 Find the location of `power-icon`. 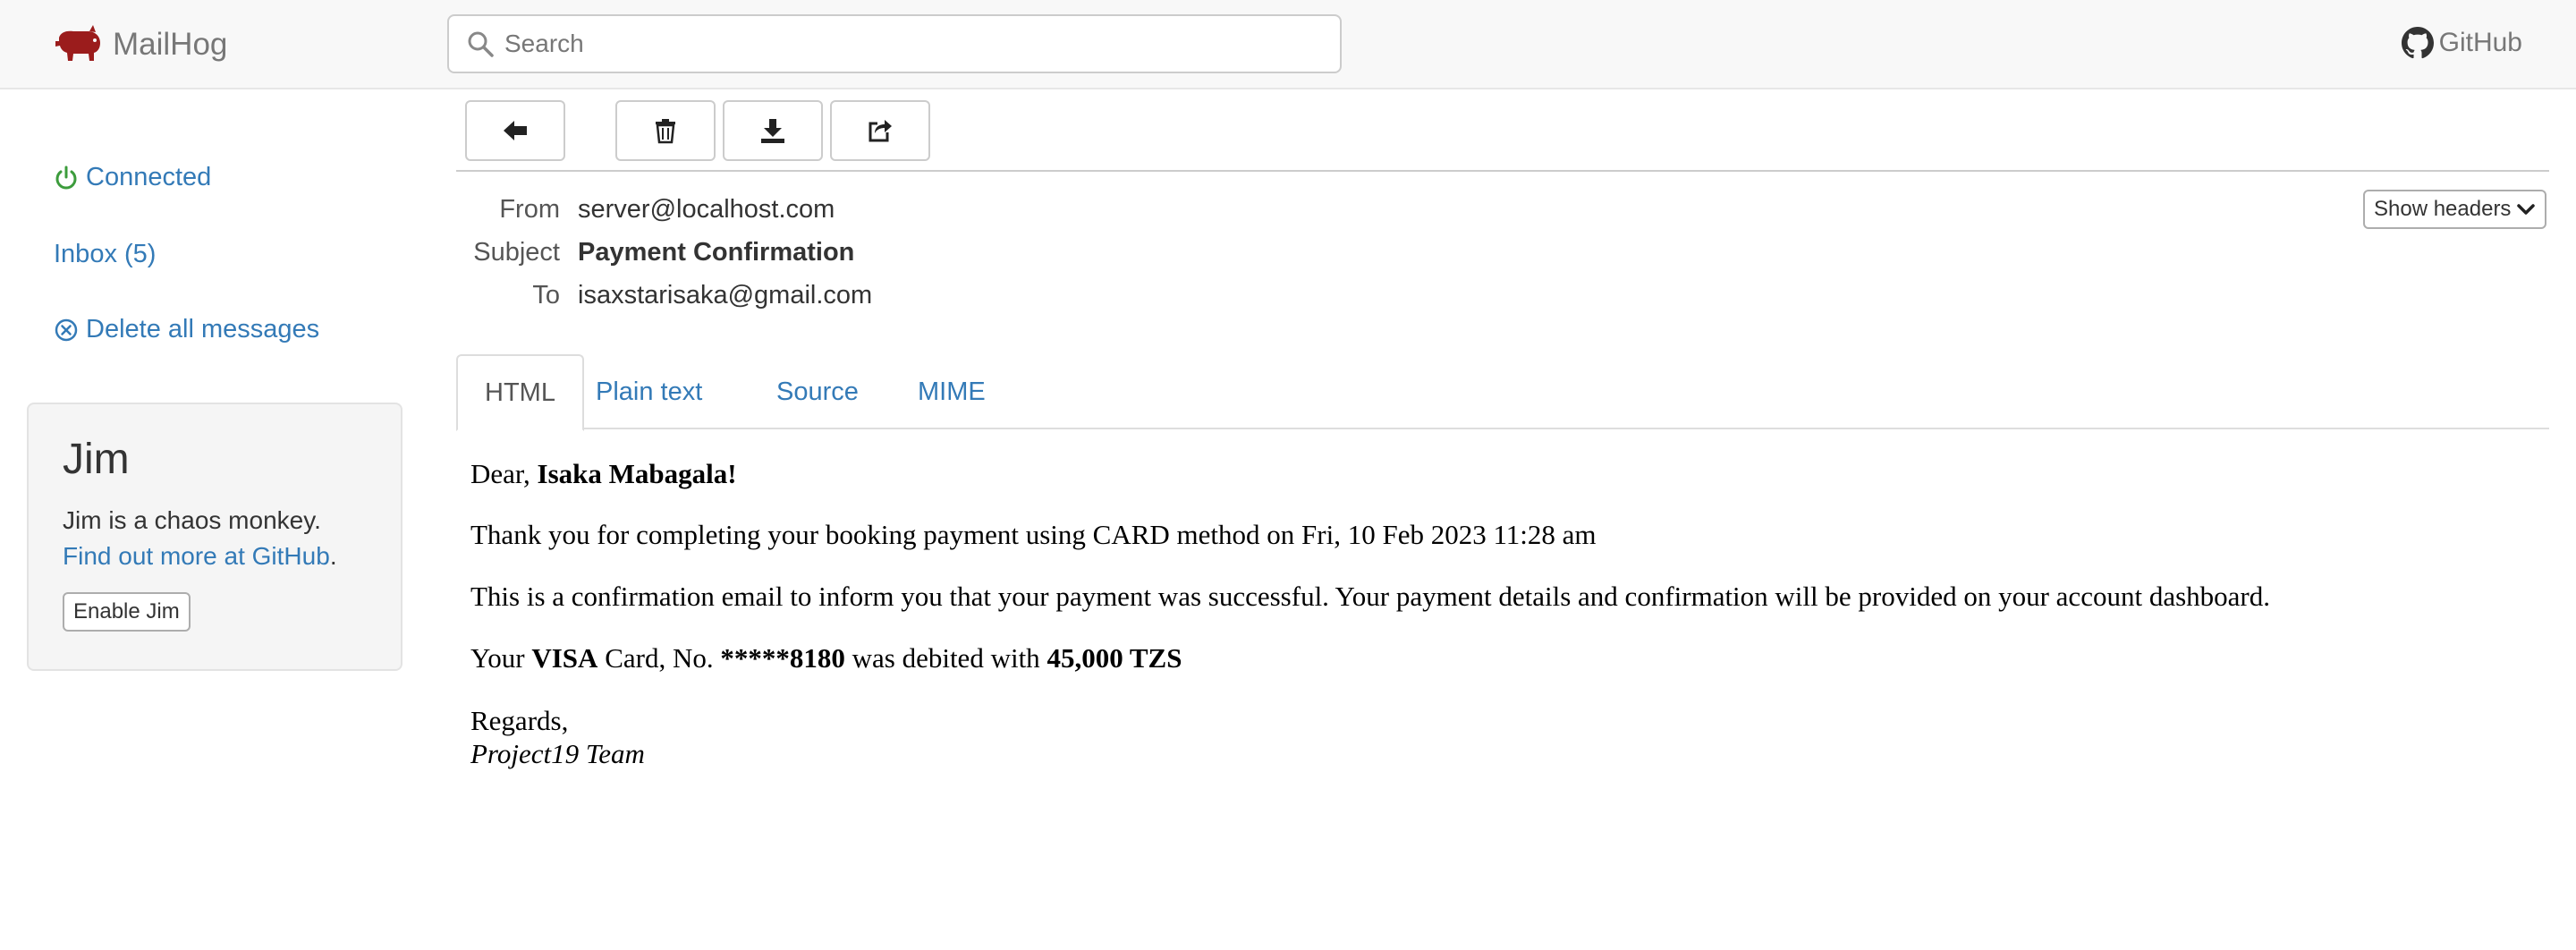

power-icon is located at coordinates (66, 177).